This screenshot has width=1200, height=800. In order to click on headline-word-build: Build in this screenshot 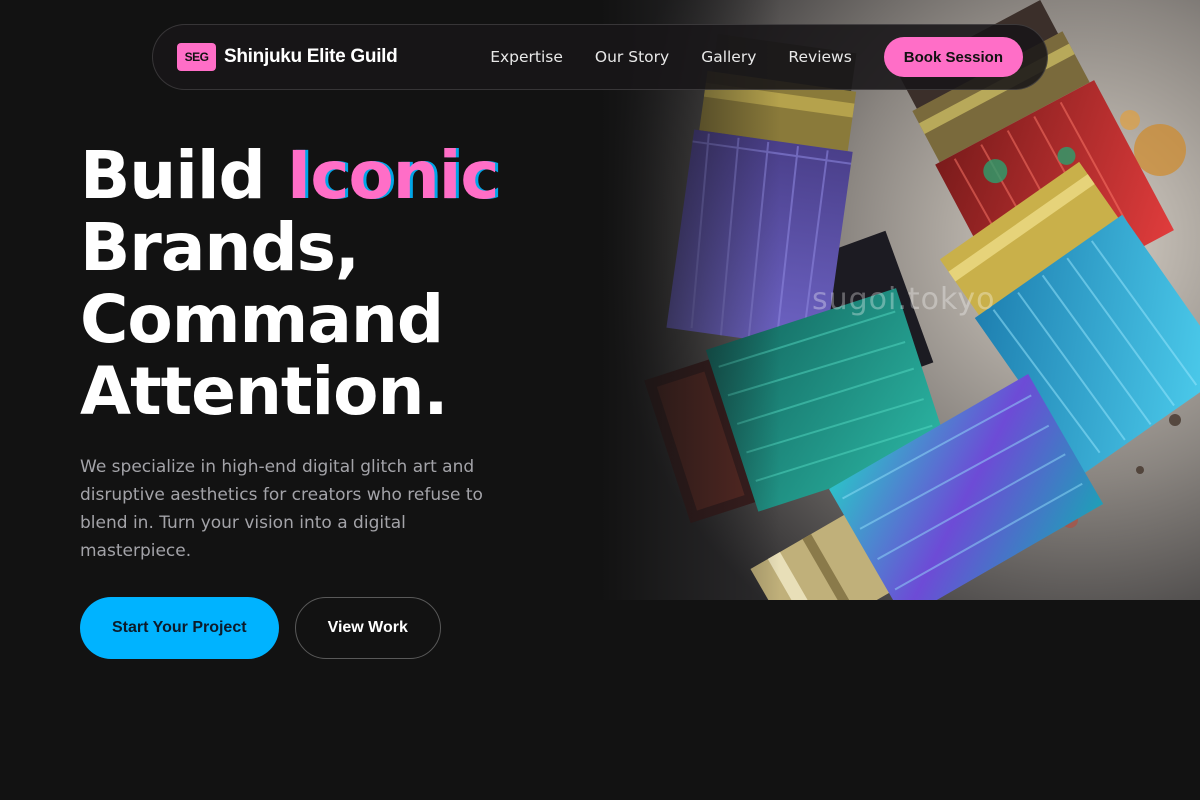, I will do `click(183, 175)`.